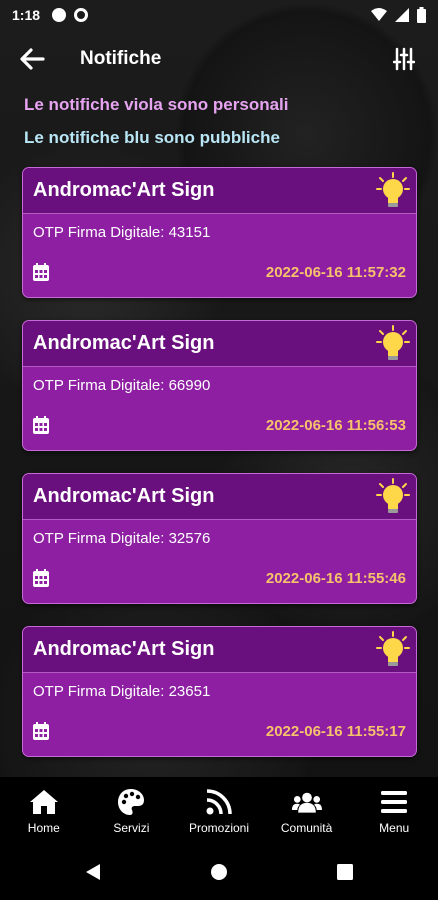 The width and height of the screenshot is (438, 900). Describe the element at coordinates (59, 15) in the screenshot. I see `notification-dot-icon` at that location.